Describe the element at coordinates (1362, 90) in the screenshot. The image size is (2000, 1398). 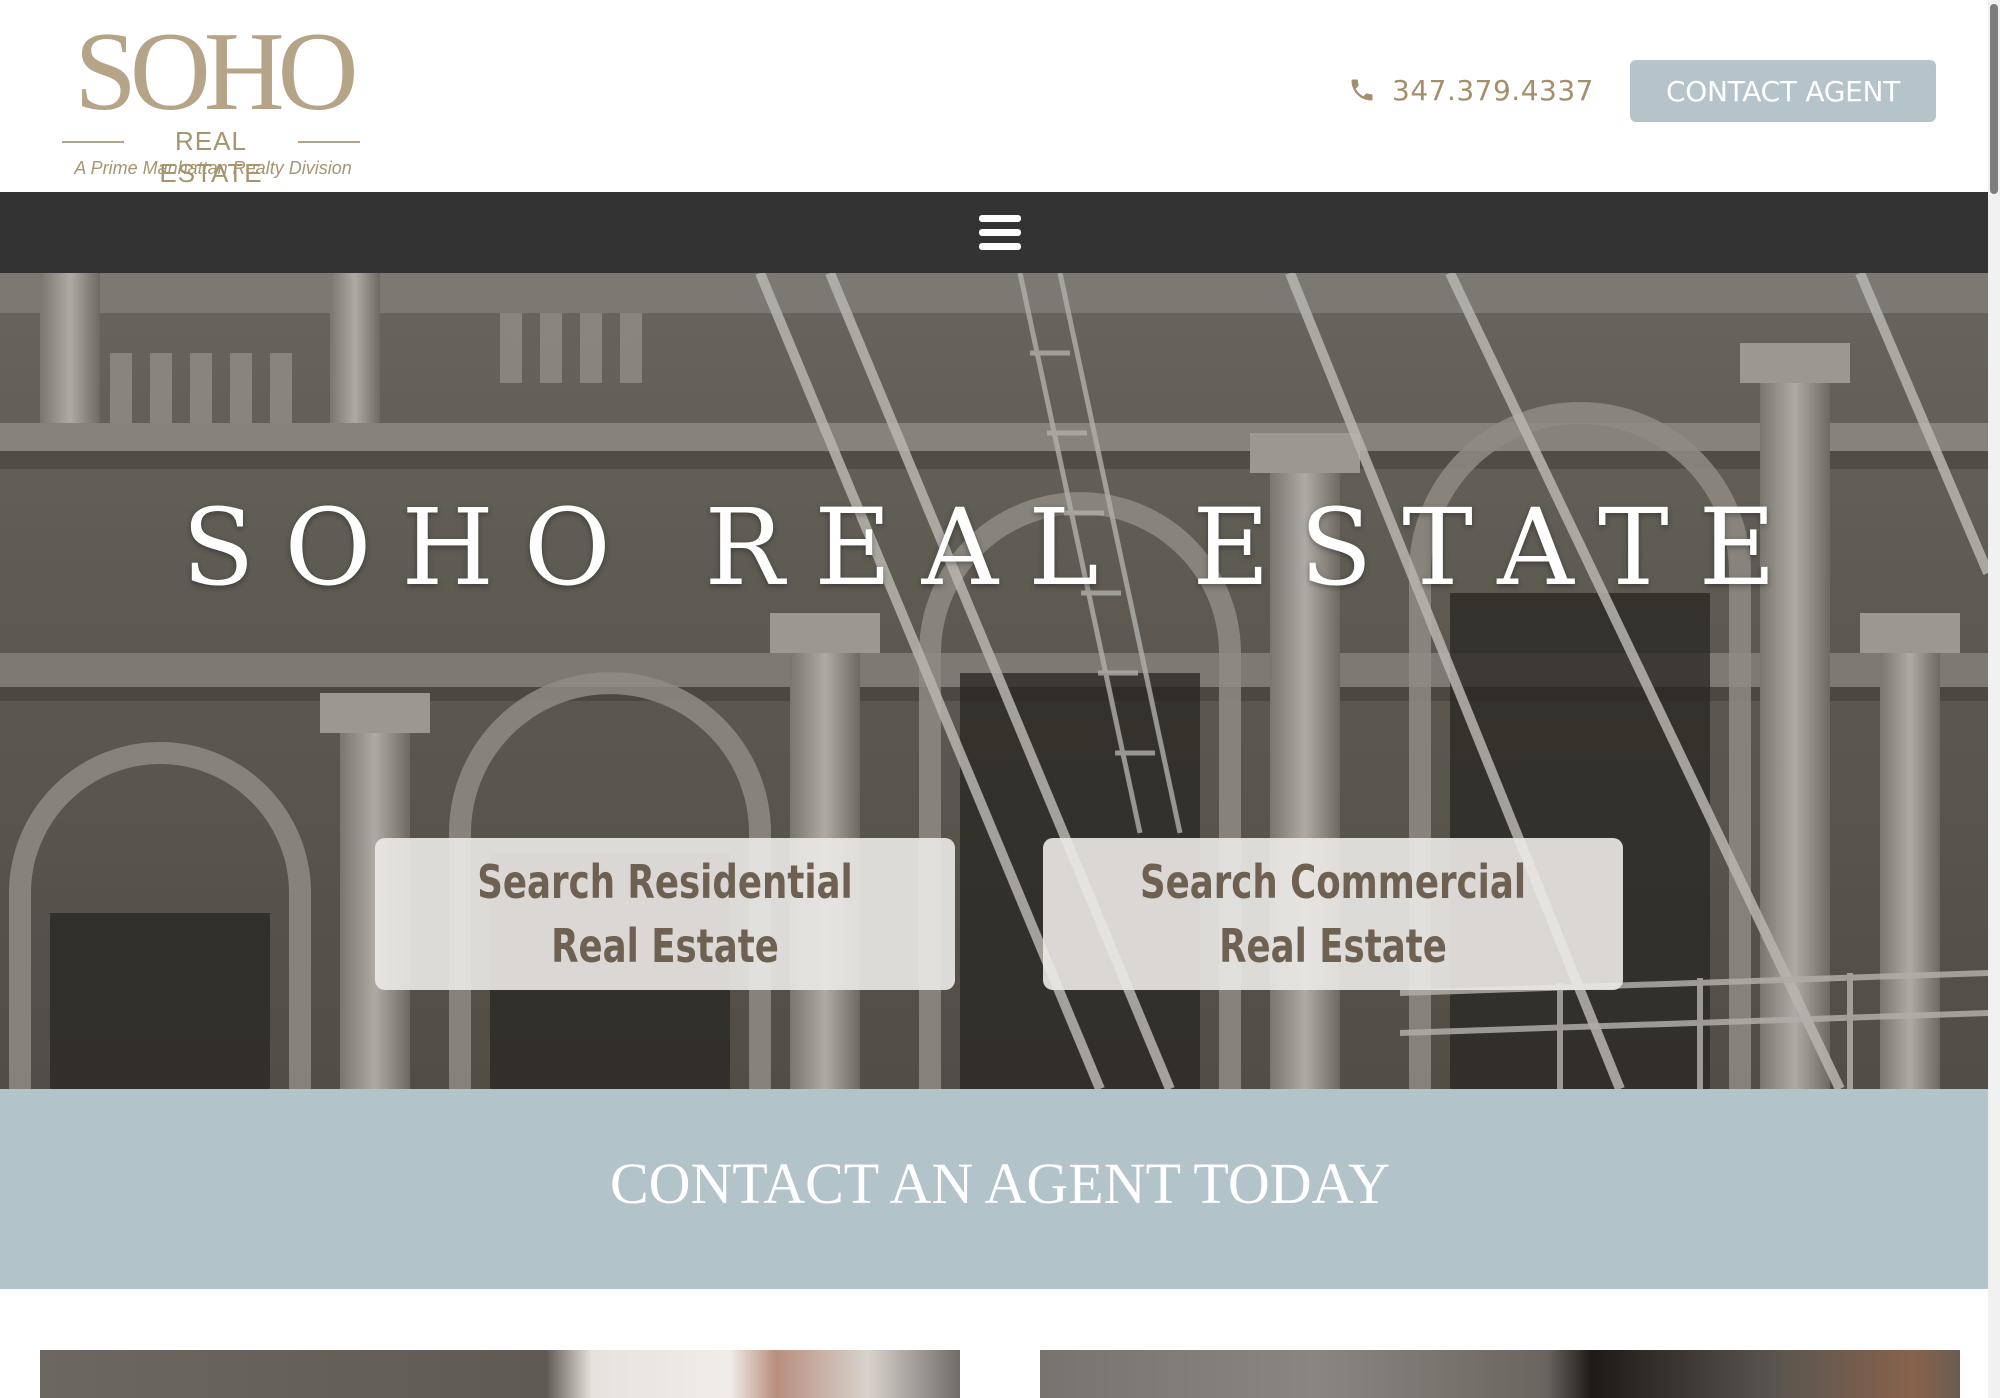
I see `phone-icon` at that location.